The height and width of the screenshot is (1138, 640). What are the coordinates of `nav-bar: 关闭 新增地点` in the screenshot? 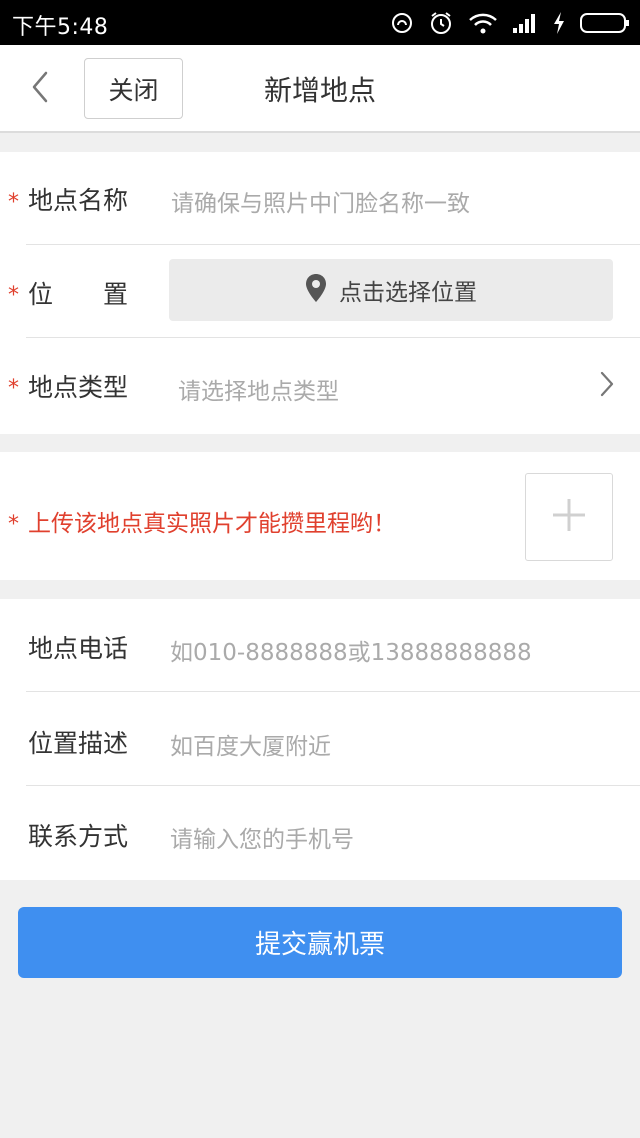 It's located at (320, 89).